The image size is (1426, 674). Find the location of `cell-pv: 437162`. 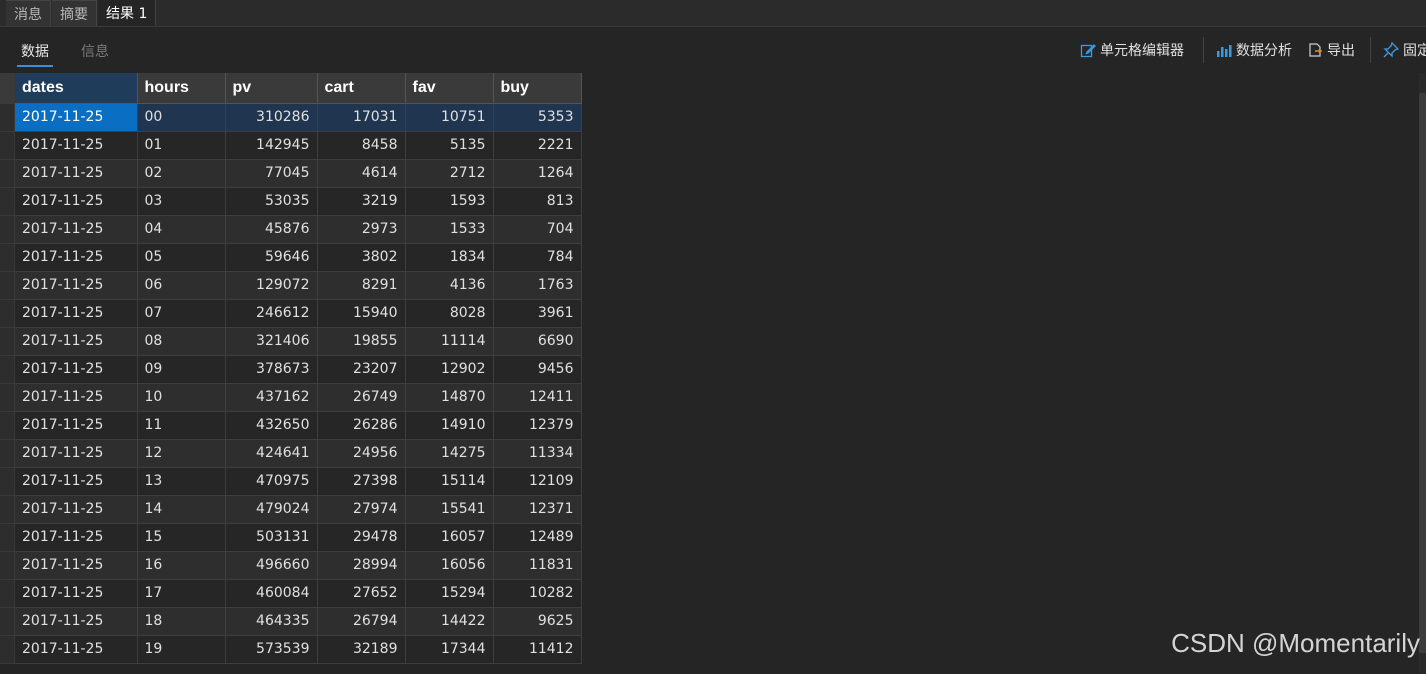

cell-pv: 437162 is located at coordinates (271, 397).